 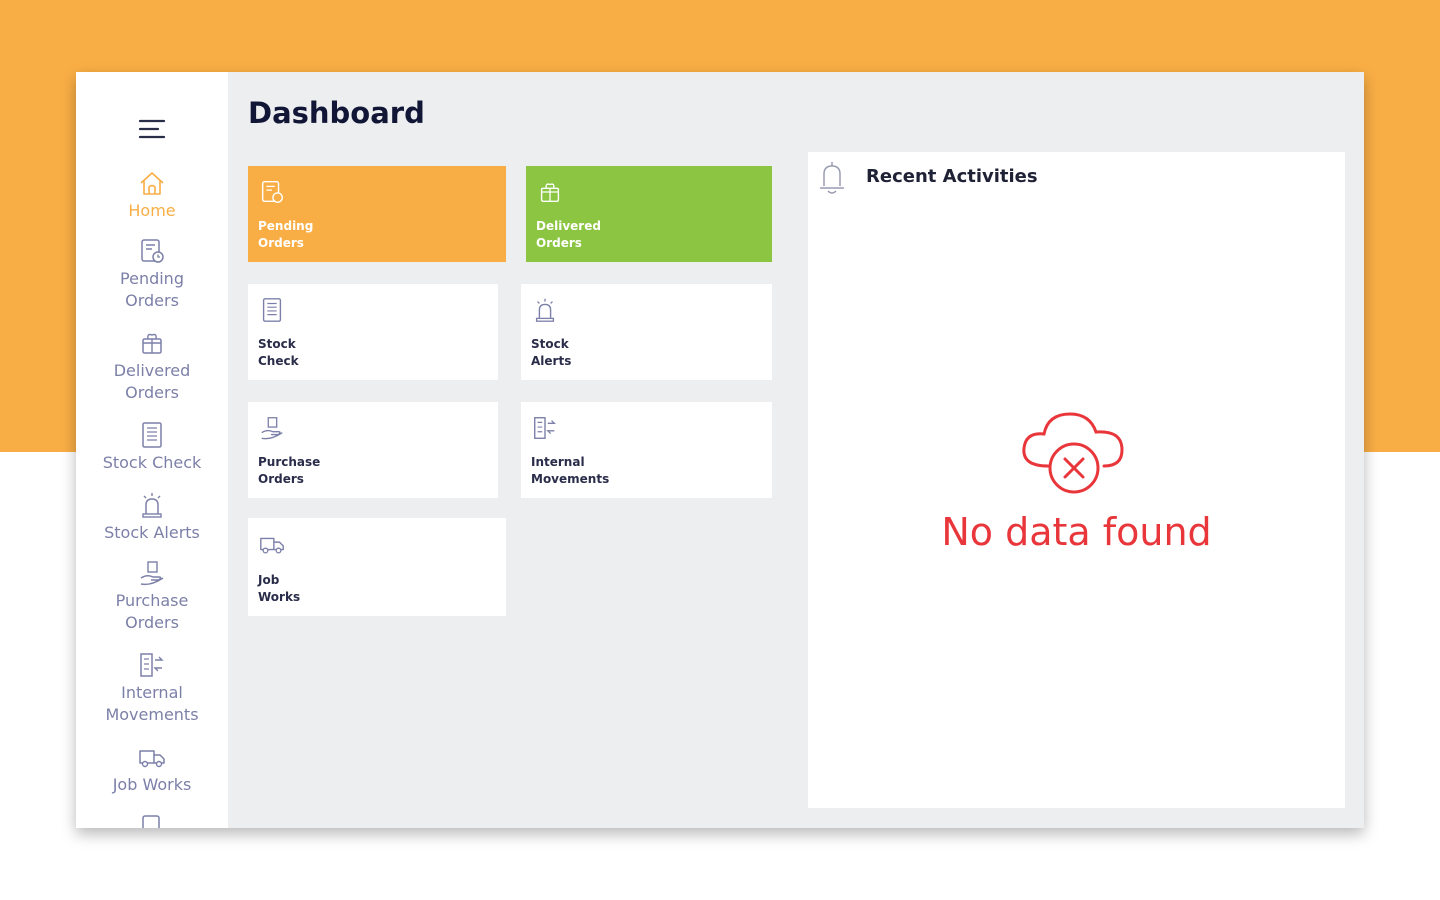 I want to click on home-icon, so click(x=152, y=183).